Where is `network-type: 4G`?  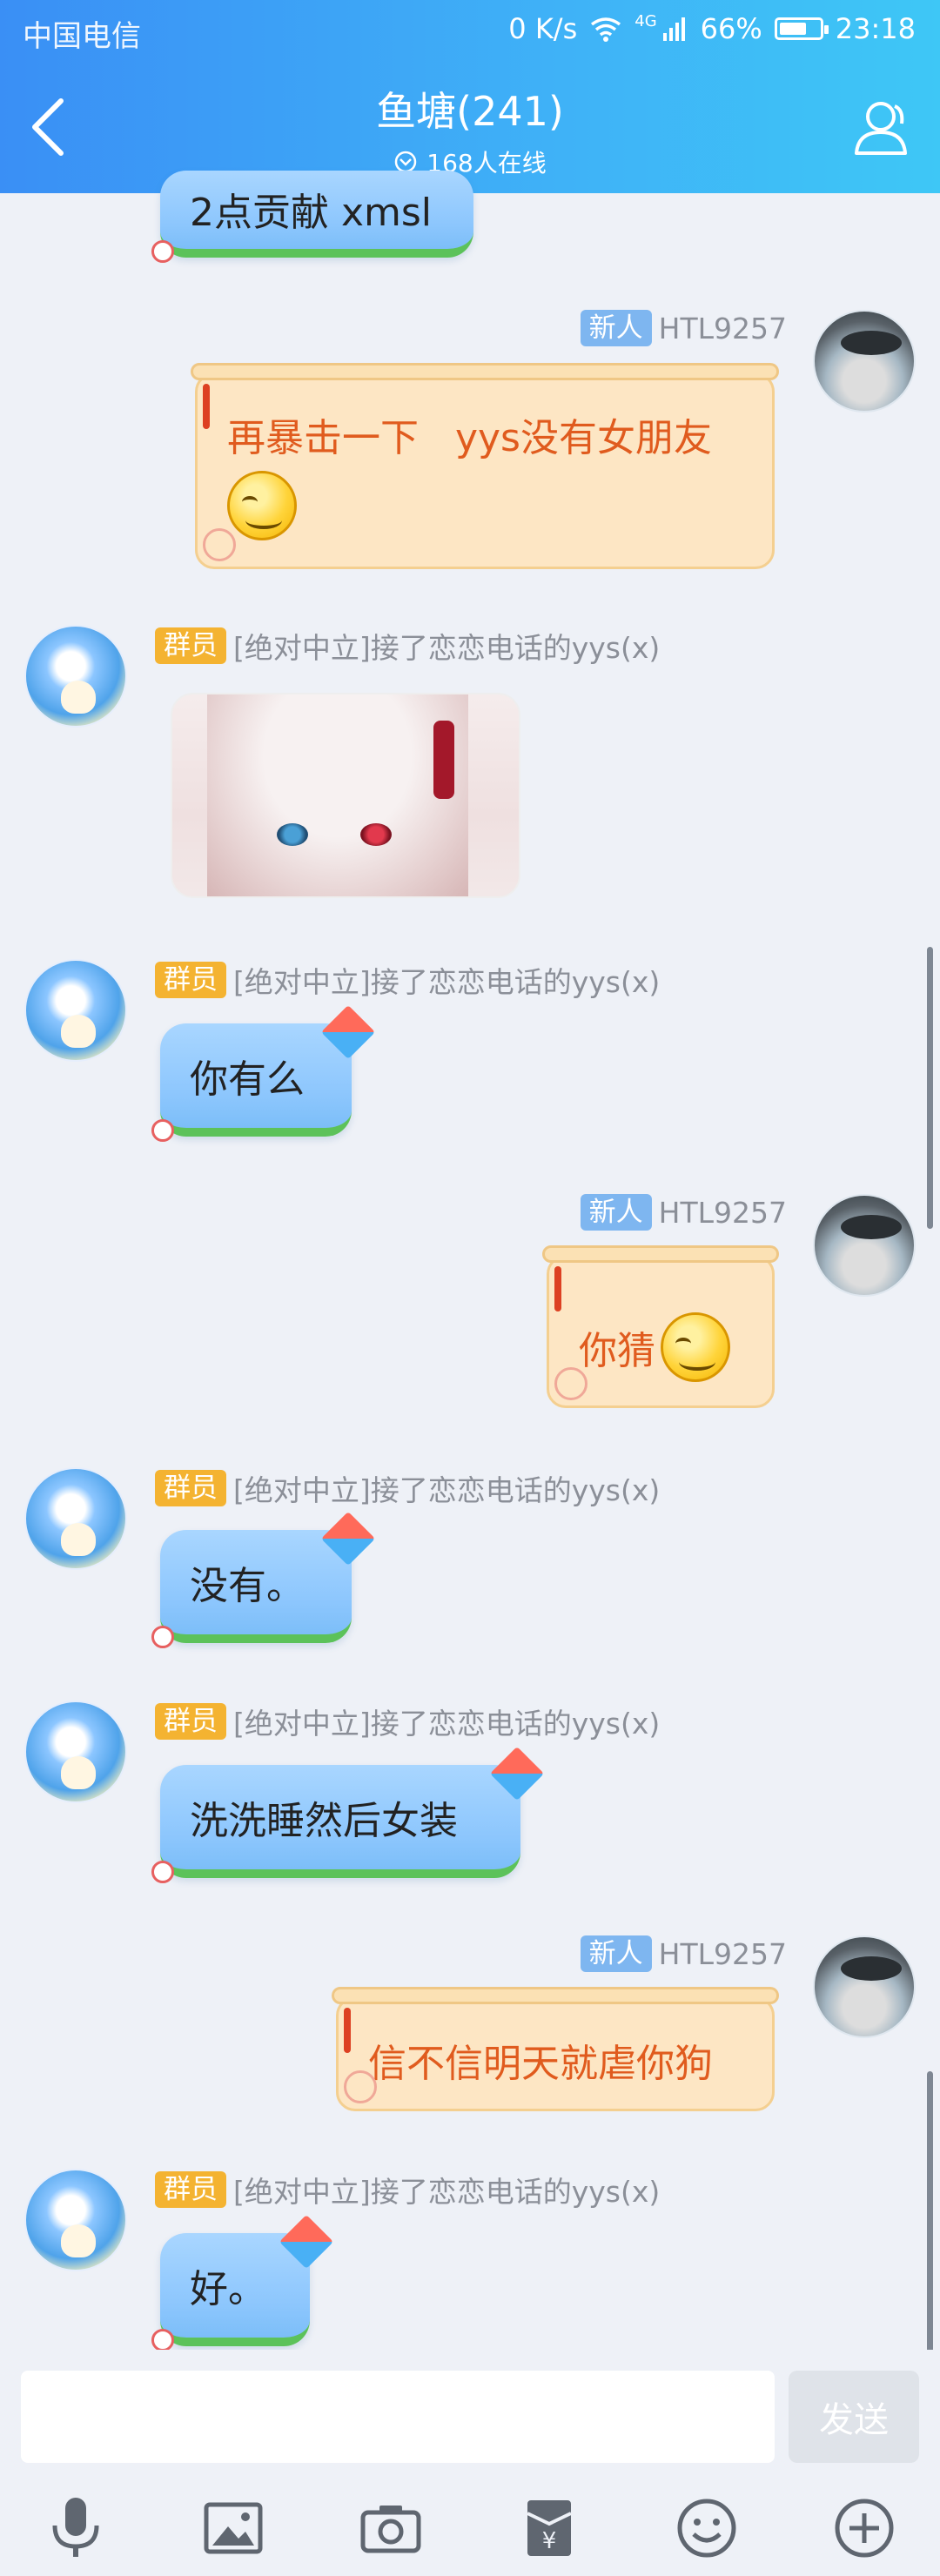
network-type: 4G is located at coordinates (645, 21).